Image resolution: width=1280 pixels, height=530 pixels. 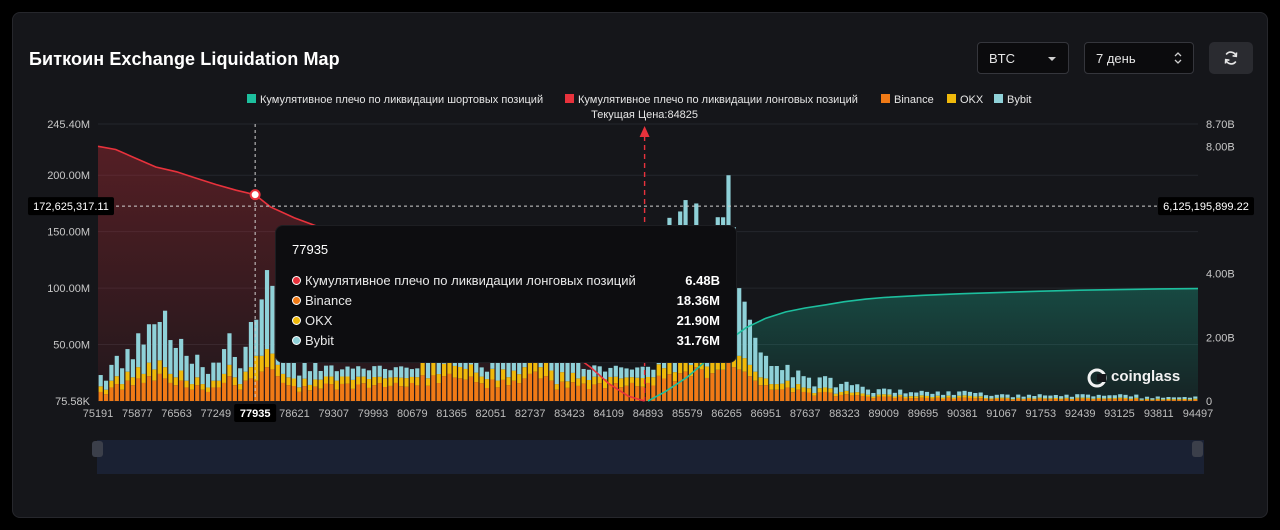 What do you see at coordinates (650, 457) in the screenshot?
I see `zoom-slider-track` at bounding box center [650, 457].